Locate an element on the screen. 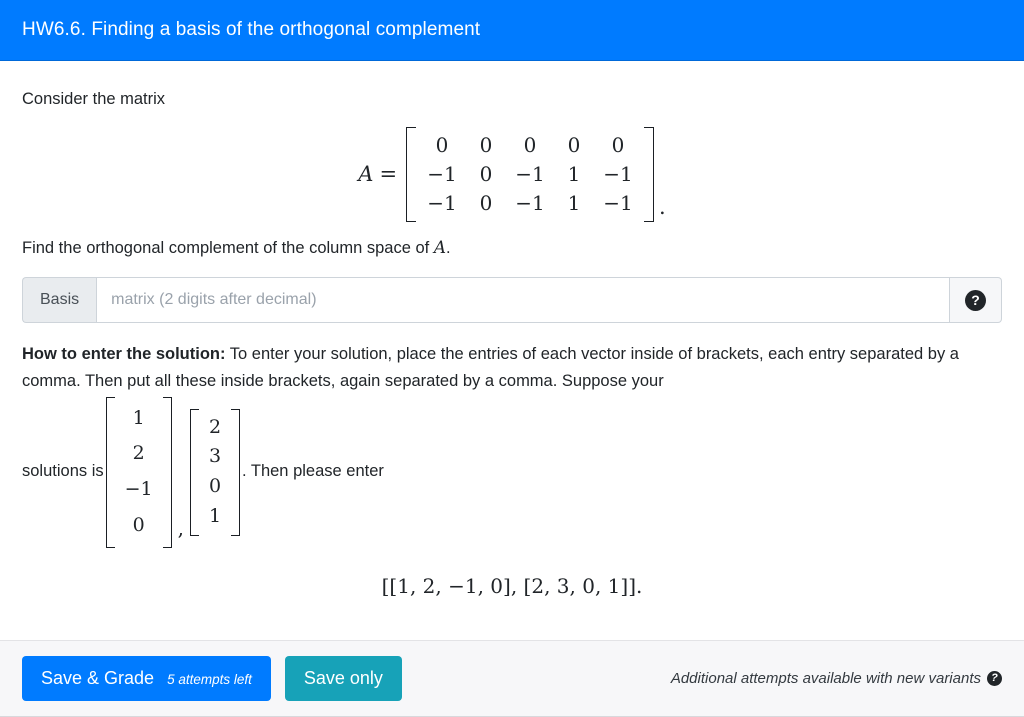 The height and width of the screenshot is (717, 1024). answer-help-button: ? is located at coordinates (976, 300).